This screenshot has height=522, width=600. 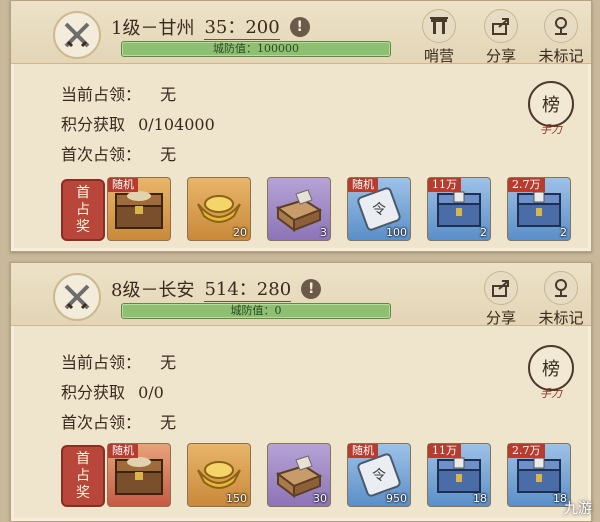 I want to click on city-coordinate-link: 35：200, so click(x=242, y=26).